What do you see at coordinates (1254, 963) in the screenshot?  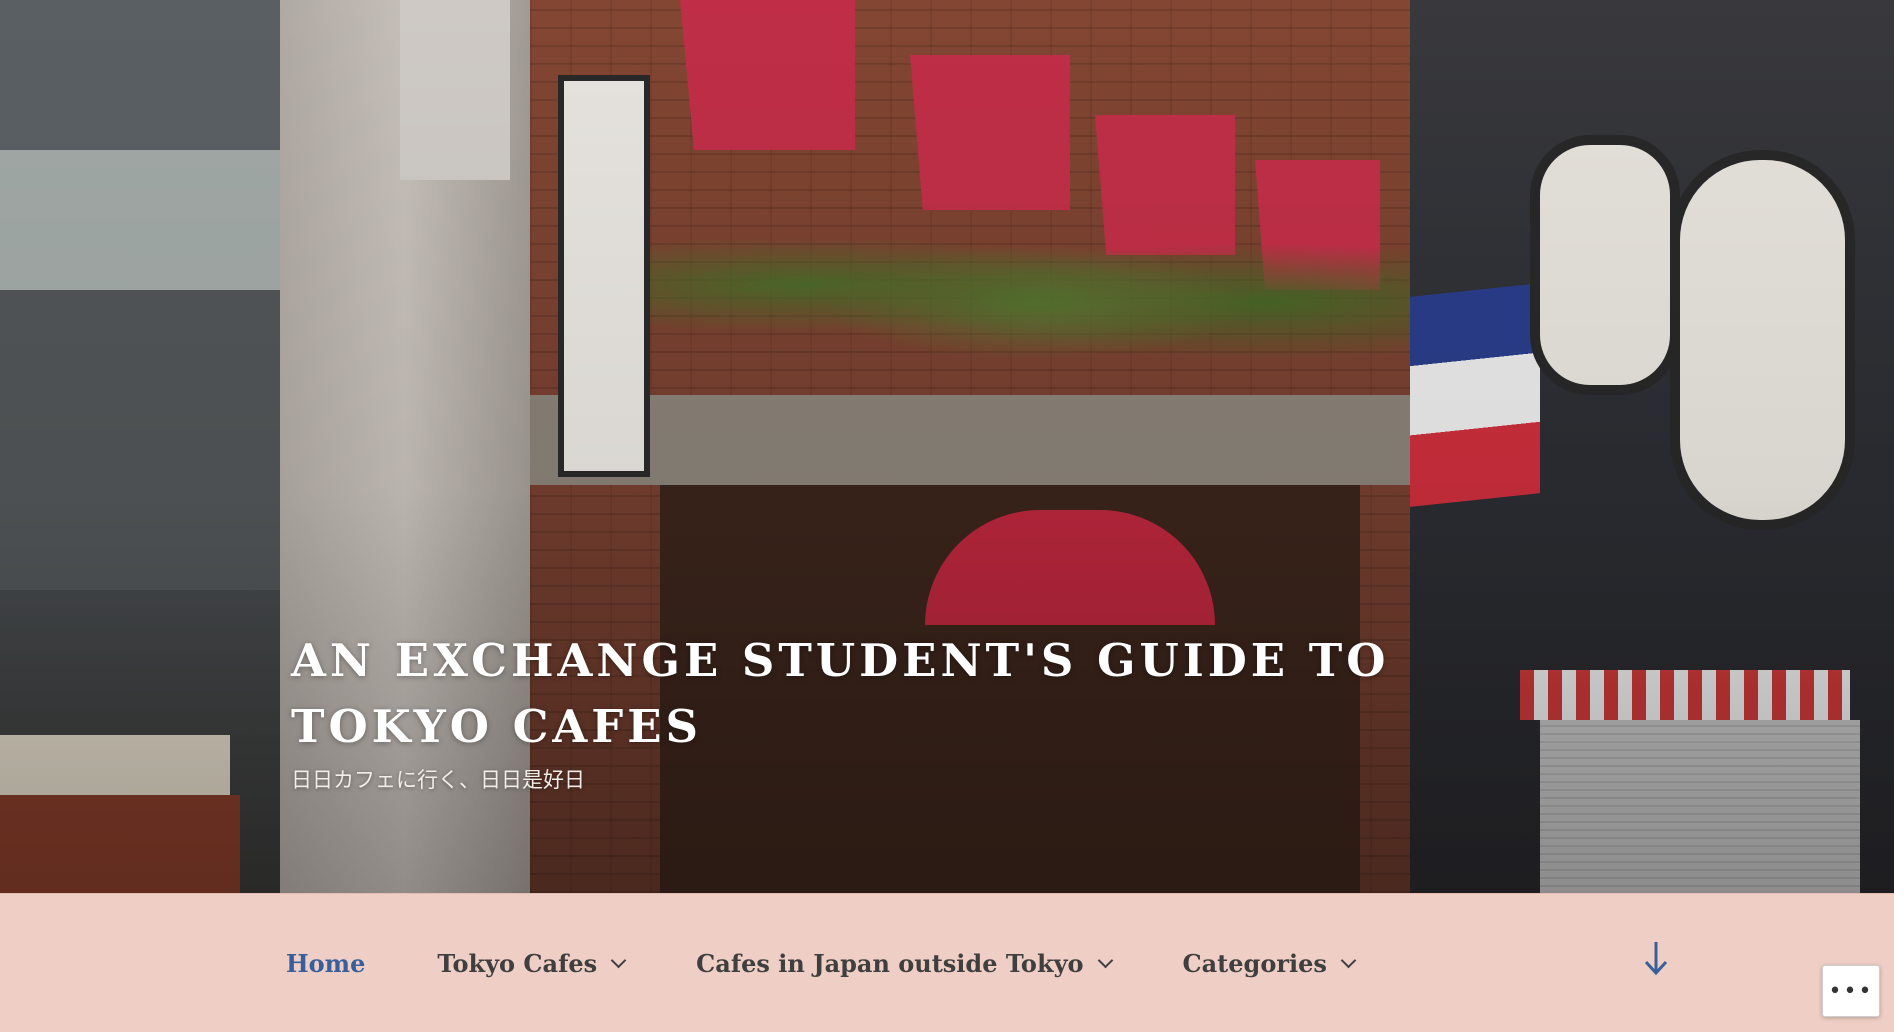 I see `nav-item-label: Categories` at bounding box center [1254, 963].